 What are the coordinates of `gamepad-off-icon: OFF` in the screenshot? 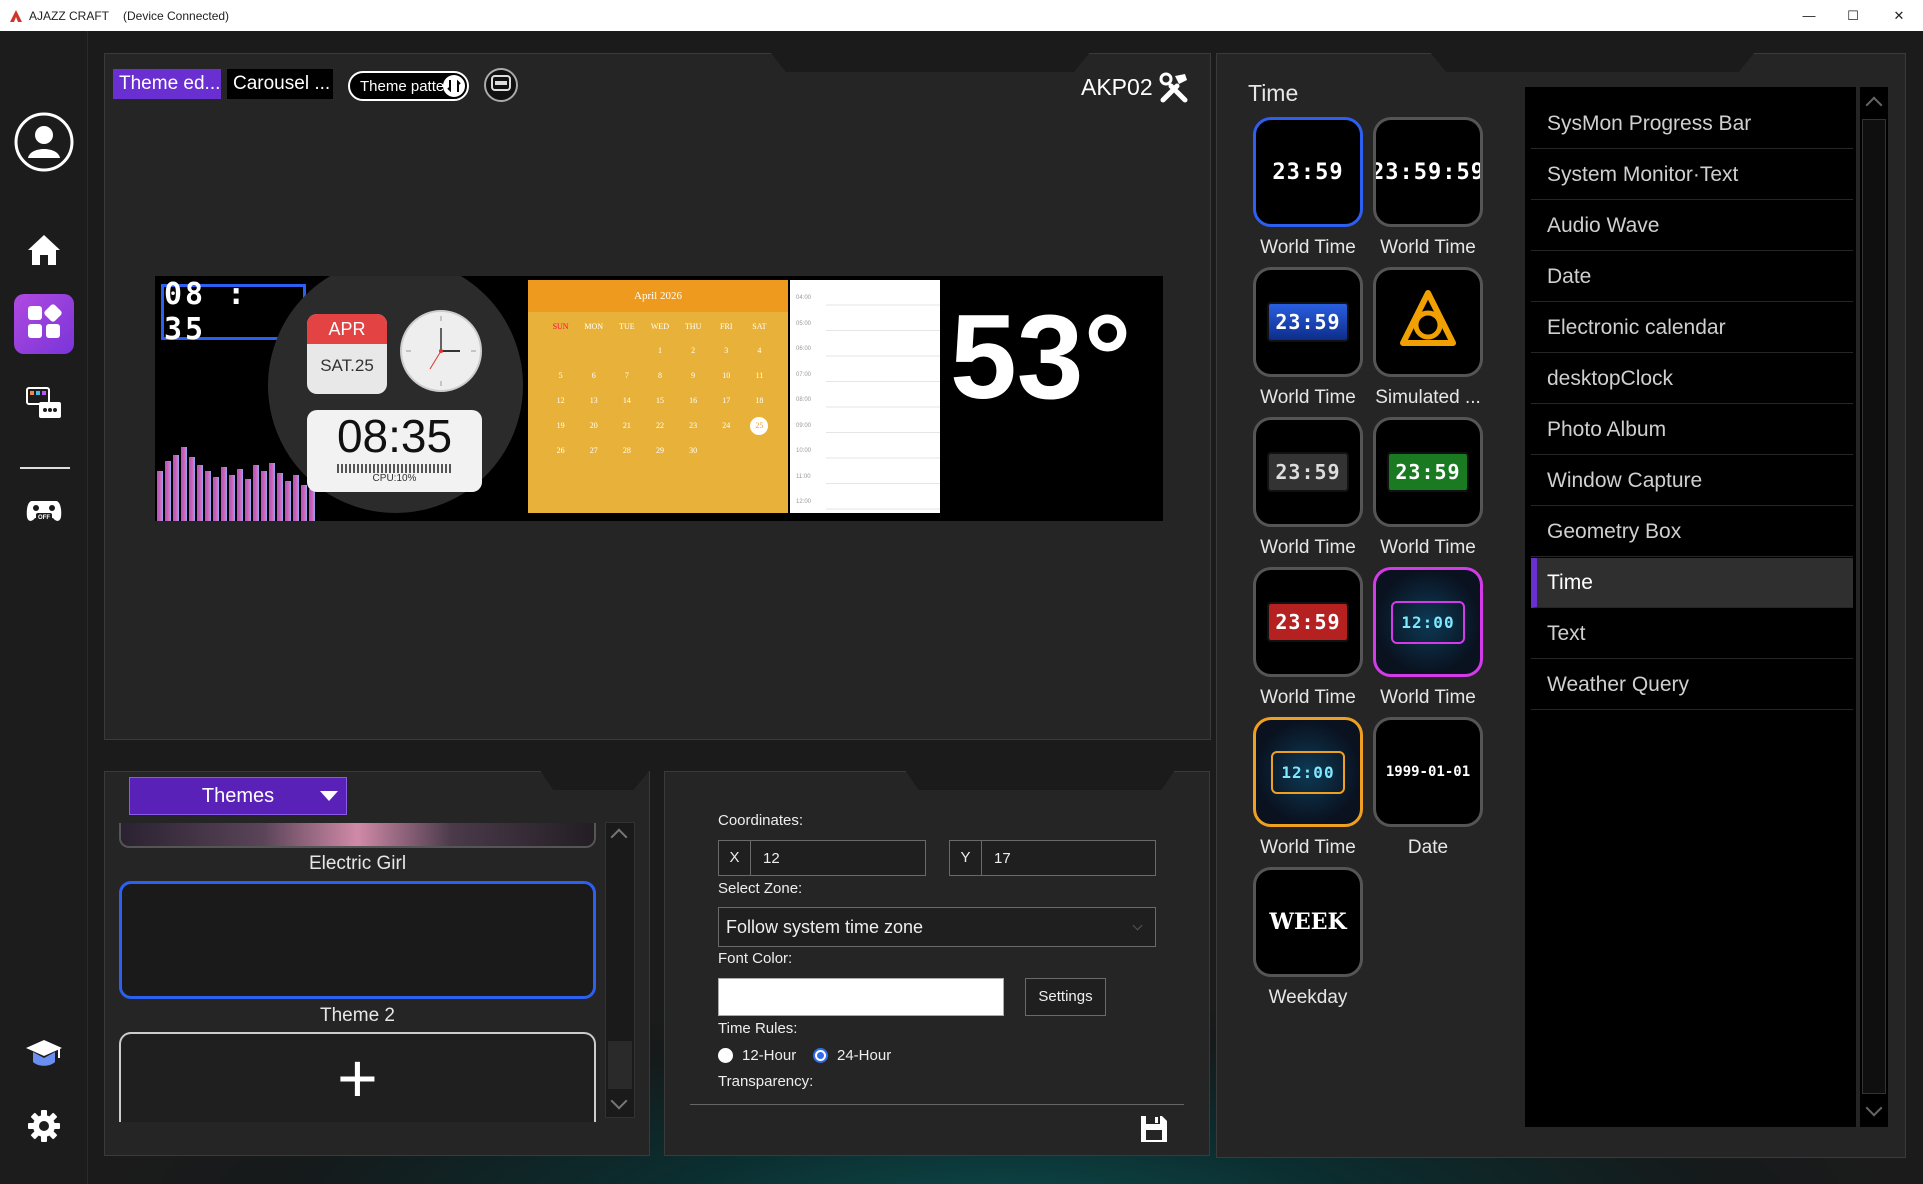 It's located at (44, 511).